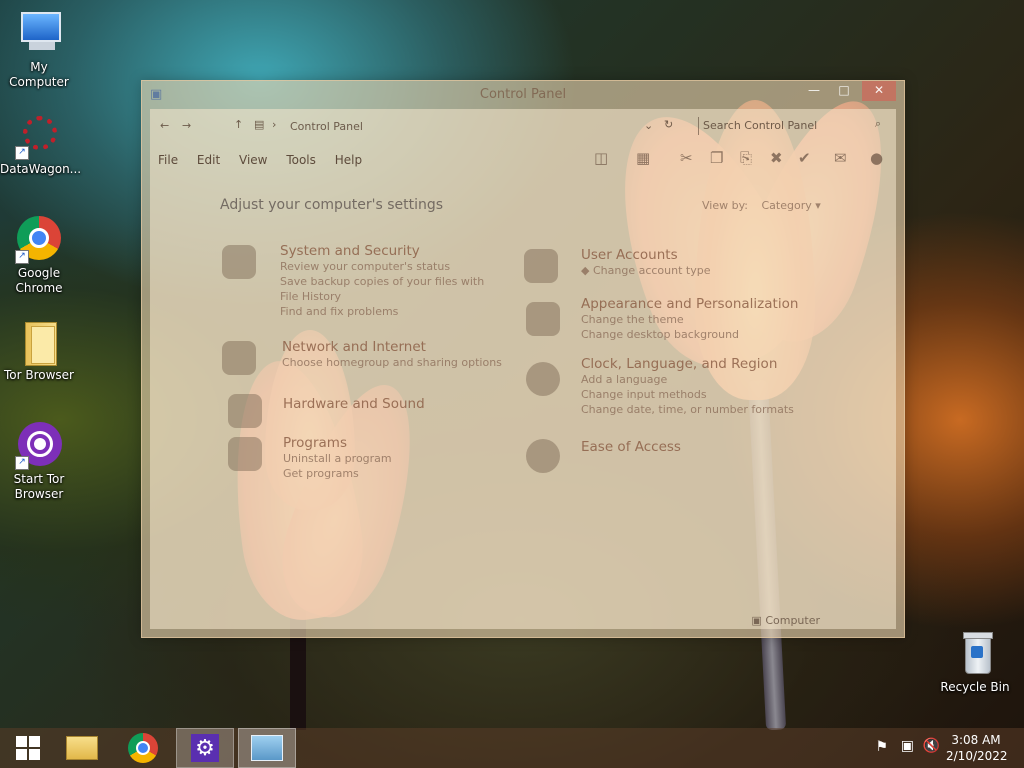 Image resolution: width=1024 pixels, height=768 pixels. I want to click on category-link: Find and fix problems, so click(391, 311).